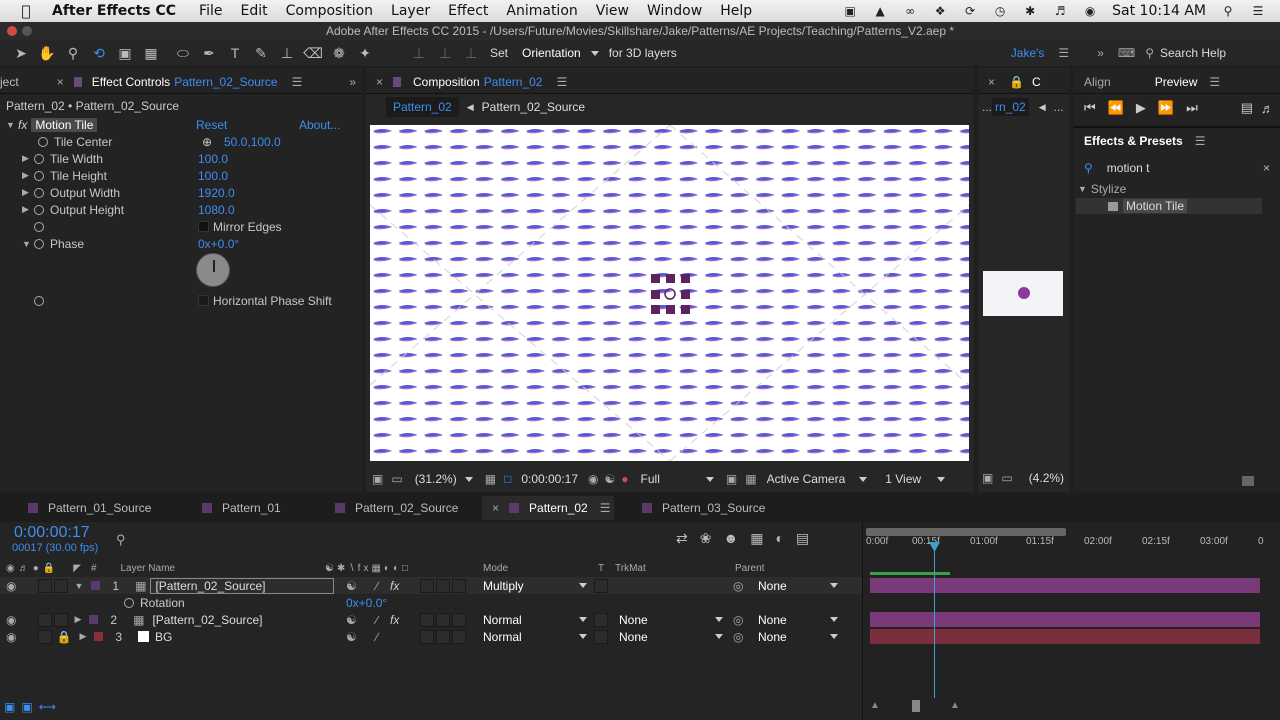 The height and width of the screenshot is (720, 1280). What do you see at coordinates (431, 602) in the screenshot?
I see `rotation-property-row: Rotation 0x+0.0°` at bounding box center [431, 602].